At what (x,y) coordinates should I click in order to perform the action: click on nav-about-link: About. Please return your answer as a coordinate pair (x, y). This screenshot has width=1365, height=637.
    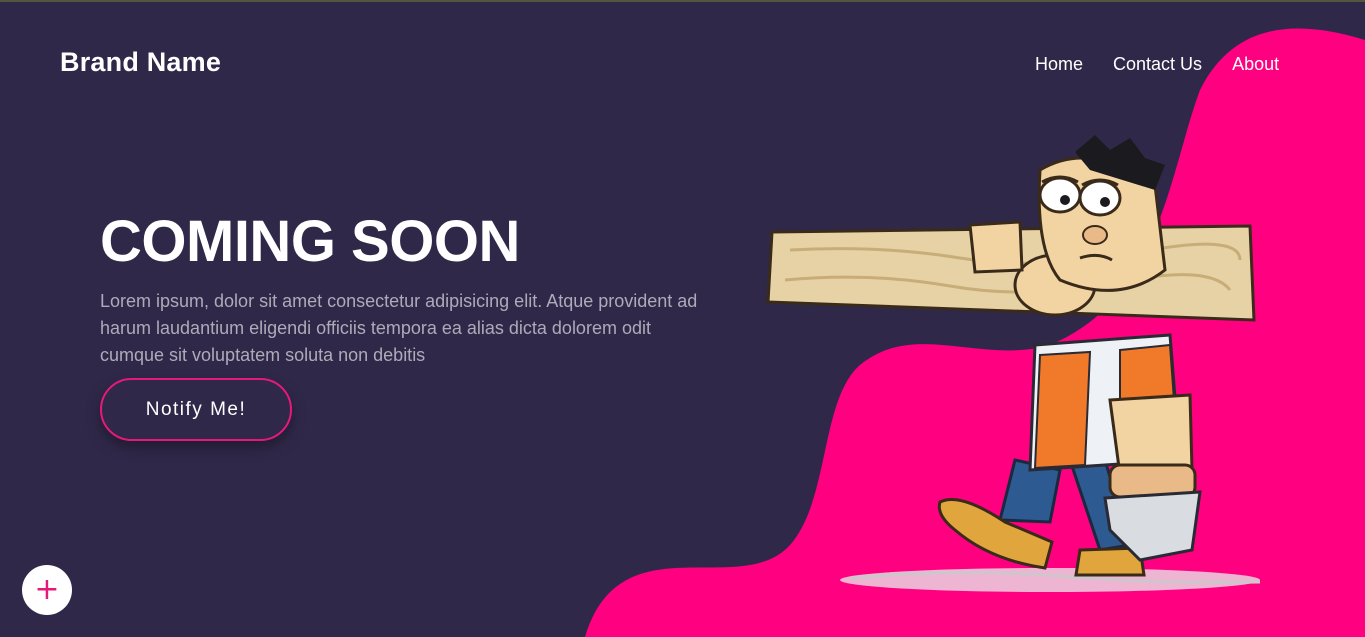
    Looking at the image, I should click on (1255, 64).